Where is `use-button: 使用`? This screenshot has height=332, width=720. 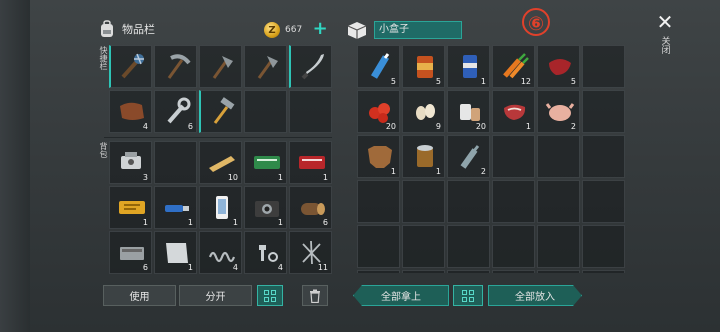
use-button: 使用 is located at coordinates (139, 295).